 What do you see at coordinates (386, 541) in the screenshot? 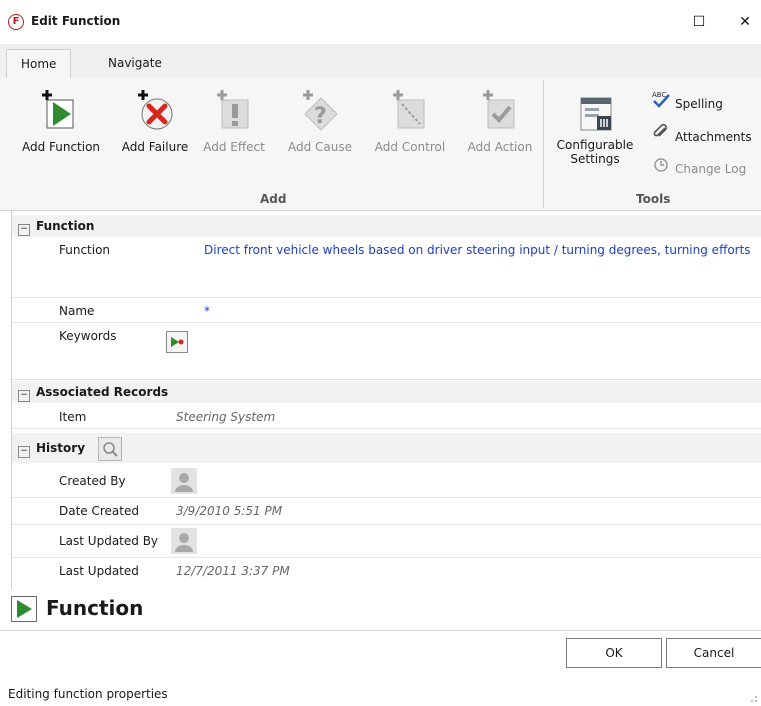
I see `last-updated-by-row: Last Updated By` at bounding box center [386, 541].